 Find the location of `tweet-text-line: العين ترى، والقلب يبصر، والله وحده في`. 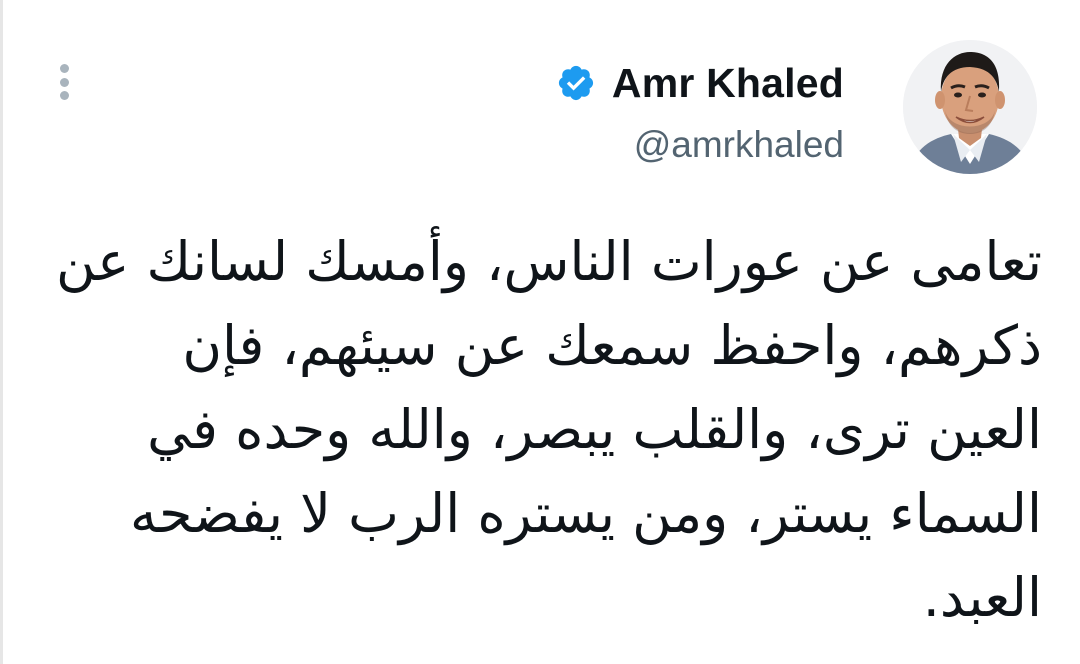

tweet-text-line: العين ترى، والقلب يبصر، والله وحده في is located at coordinates (594, 429).